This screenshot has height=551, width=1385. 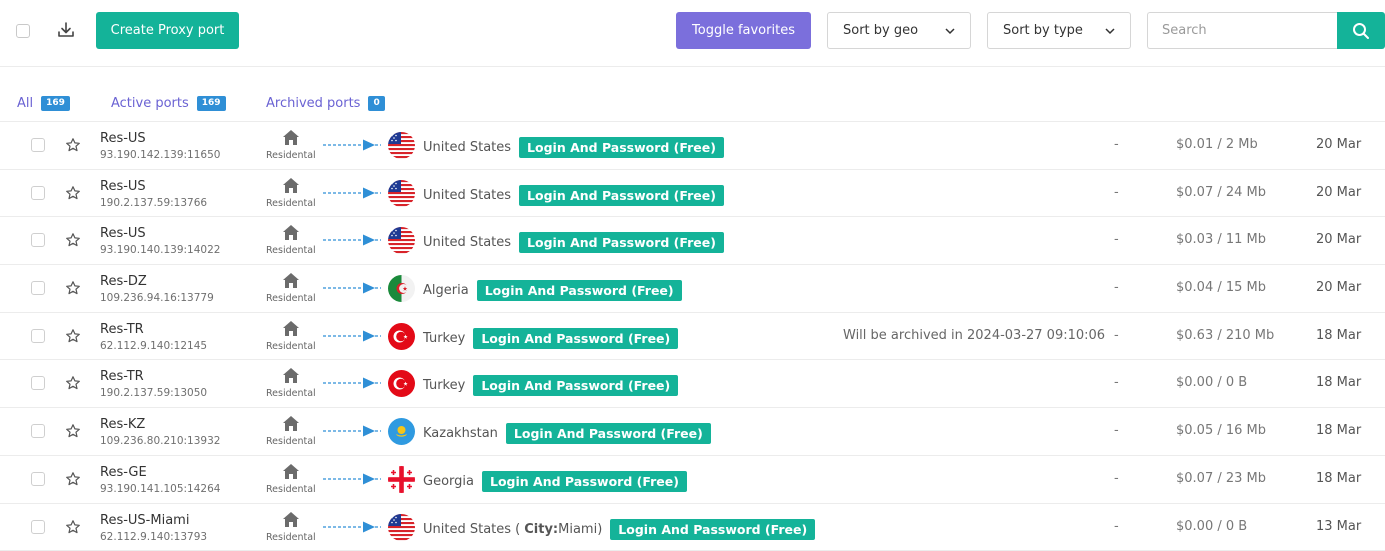 What do you see at coordinates (552, 291) in the screenshot?
I see `country-cell: Algeria Login And Password (Free)` at bounding box center [552, 291].